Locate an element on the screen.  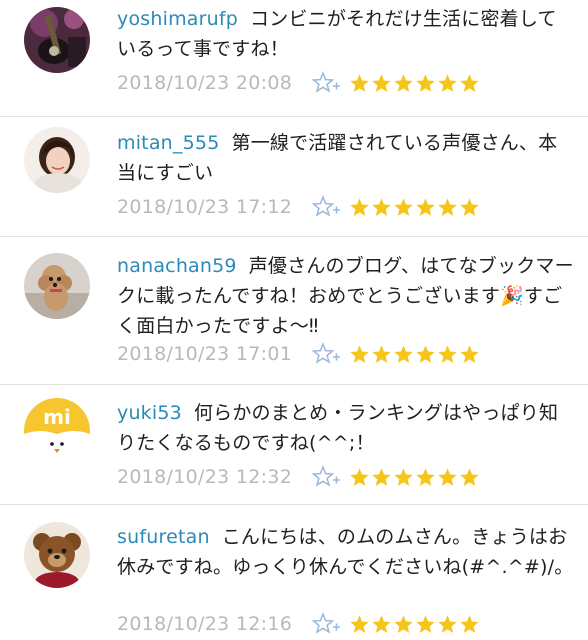
svg-text: mi is located at coordinates (57, 417).